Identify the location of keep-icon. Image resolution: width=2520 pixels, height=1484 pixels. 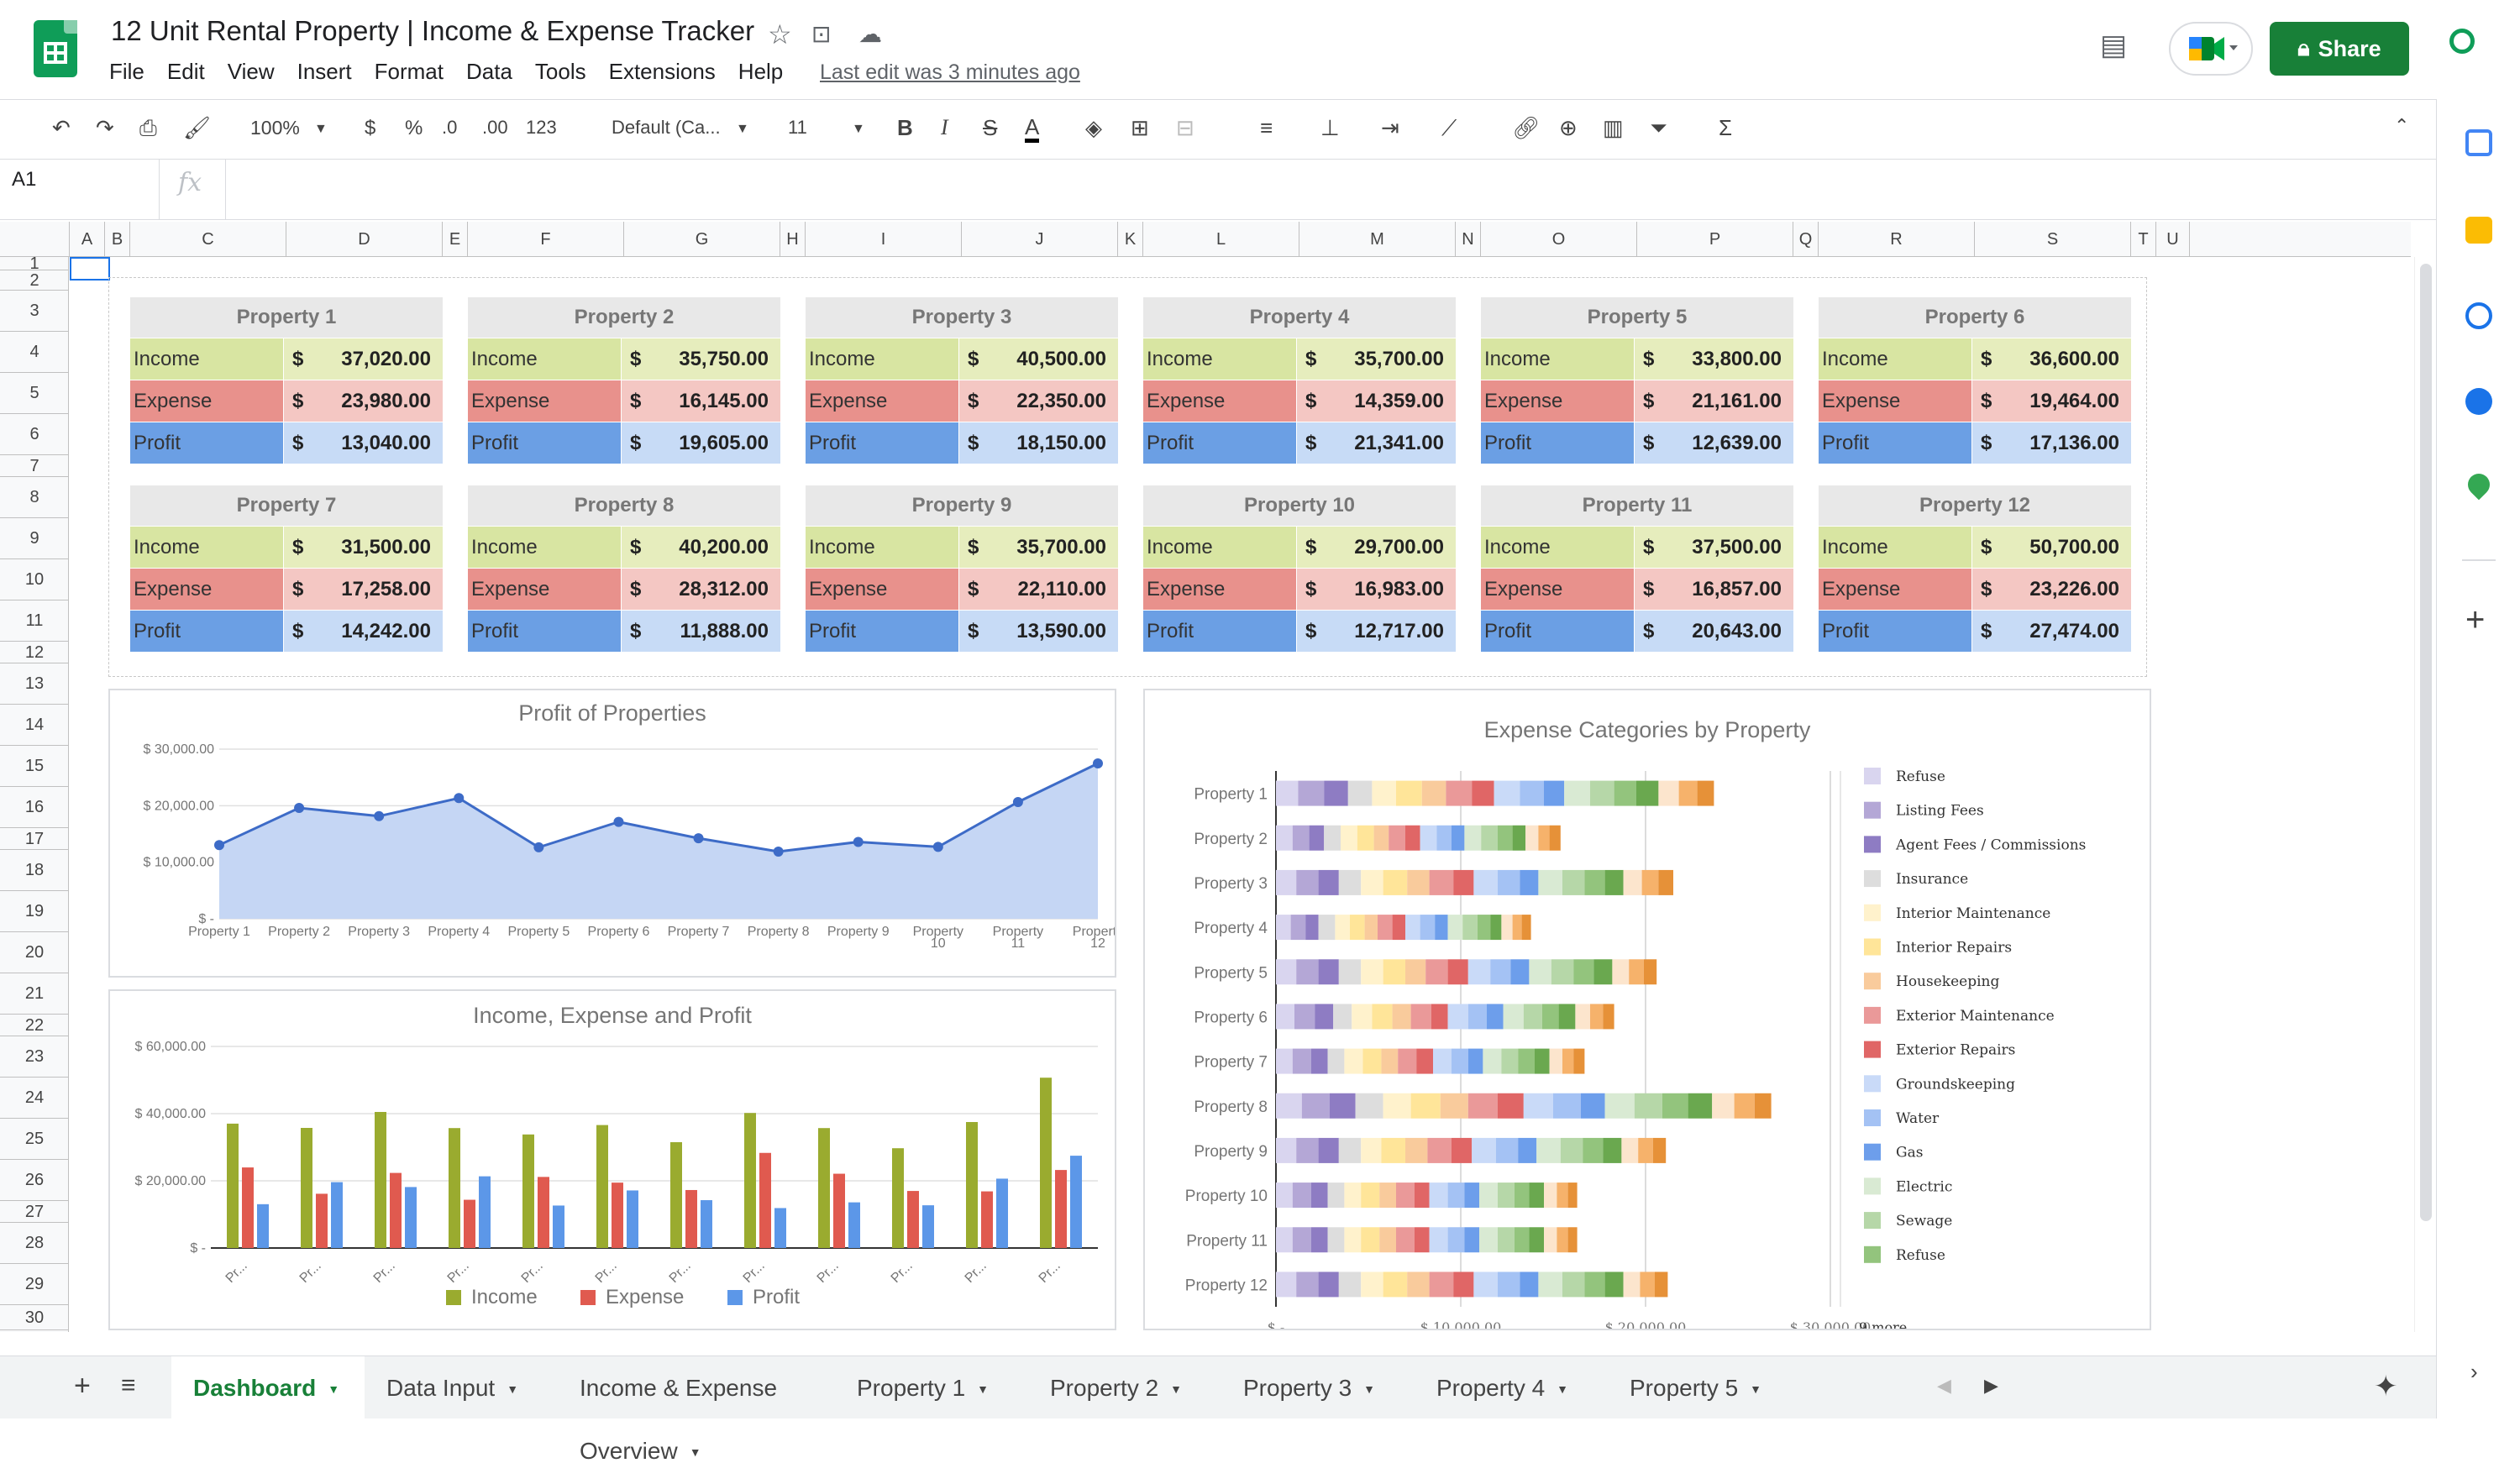
(2478, 231).